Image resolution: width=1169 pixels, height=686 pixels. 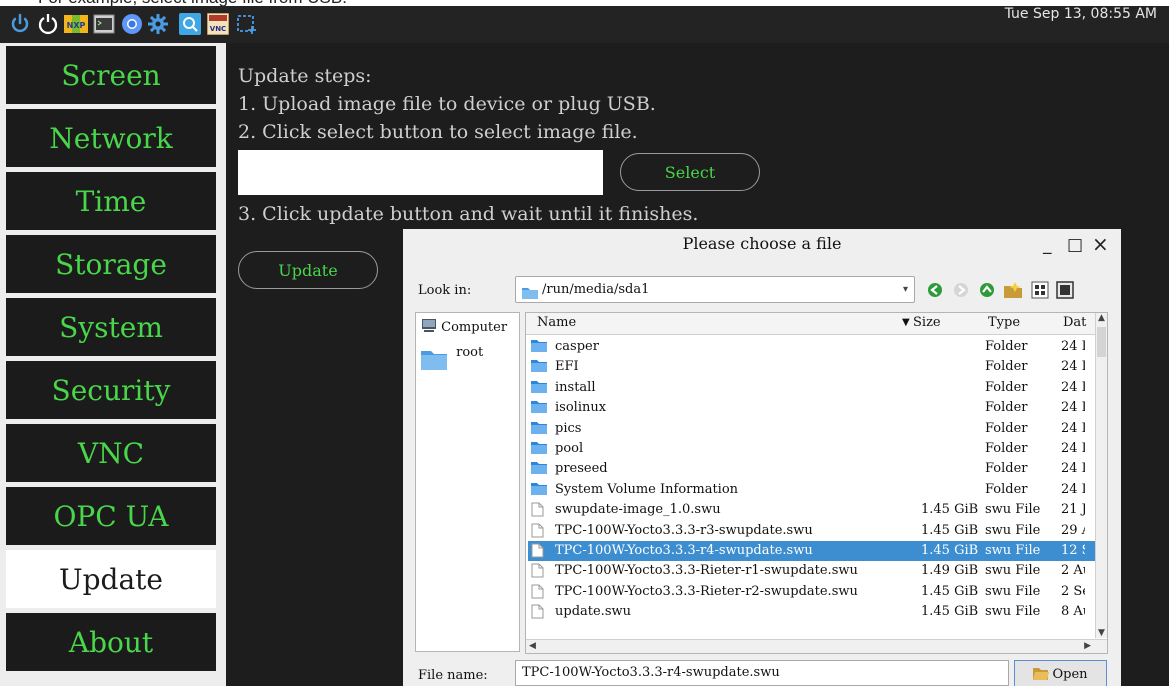 I want to click on file-row: pics Folder 24 I, so click(x=812, y=429).